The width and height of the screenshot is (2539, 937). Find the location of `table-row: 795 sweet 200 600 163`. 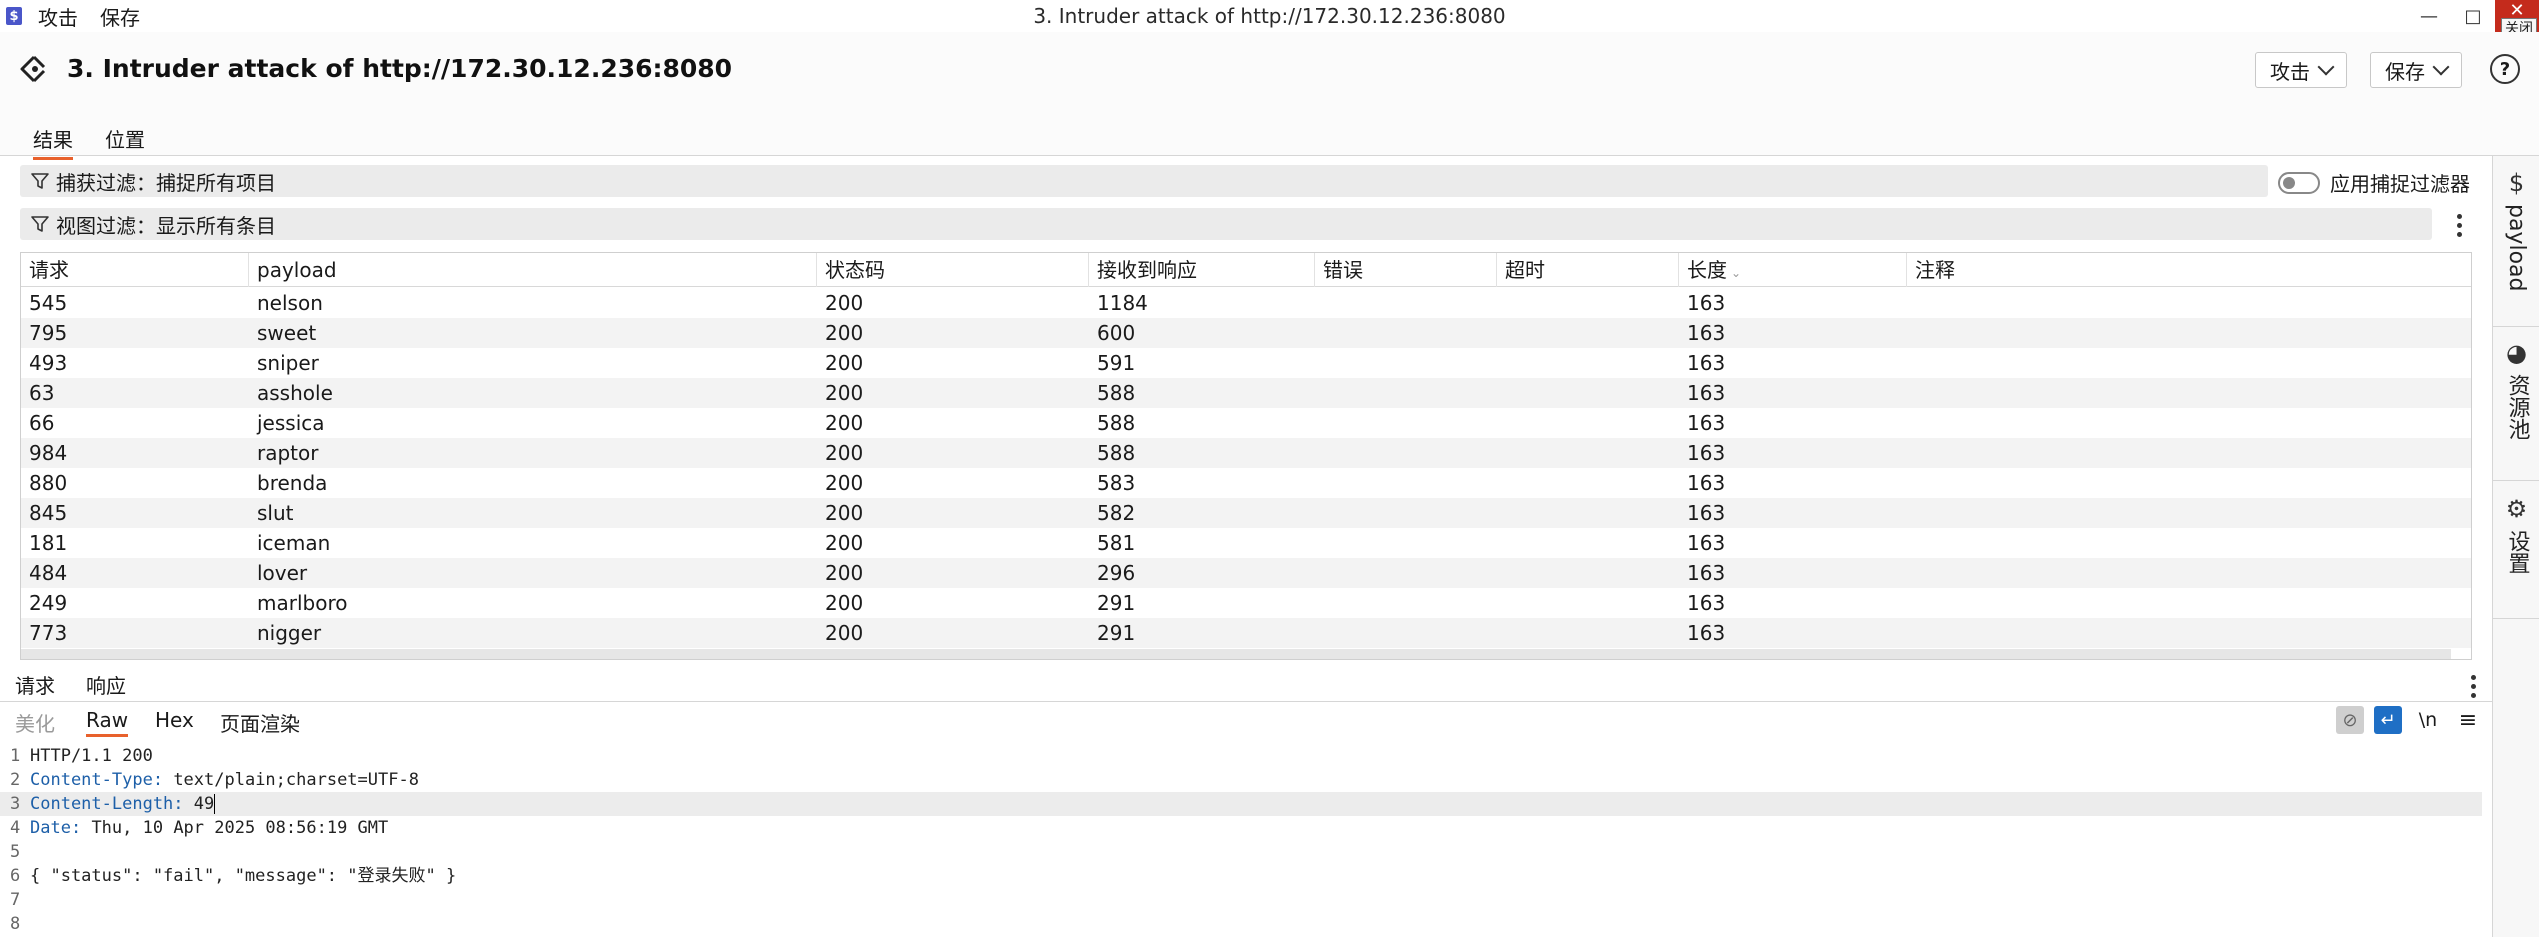

table-row: 795 sweet 200 600 163 is located at coordinates (1246, 333).